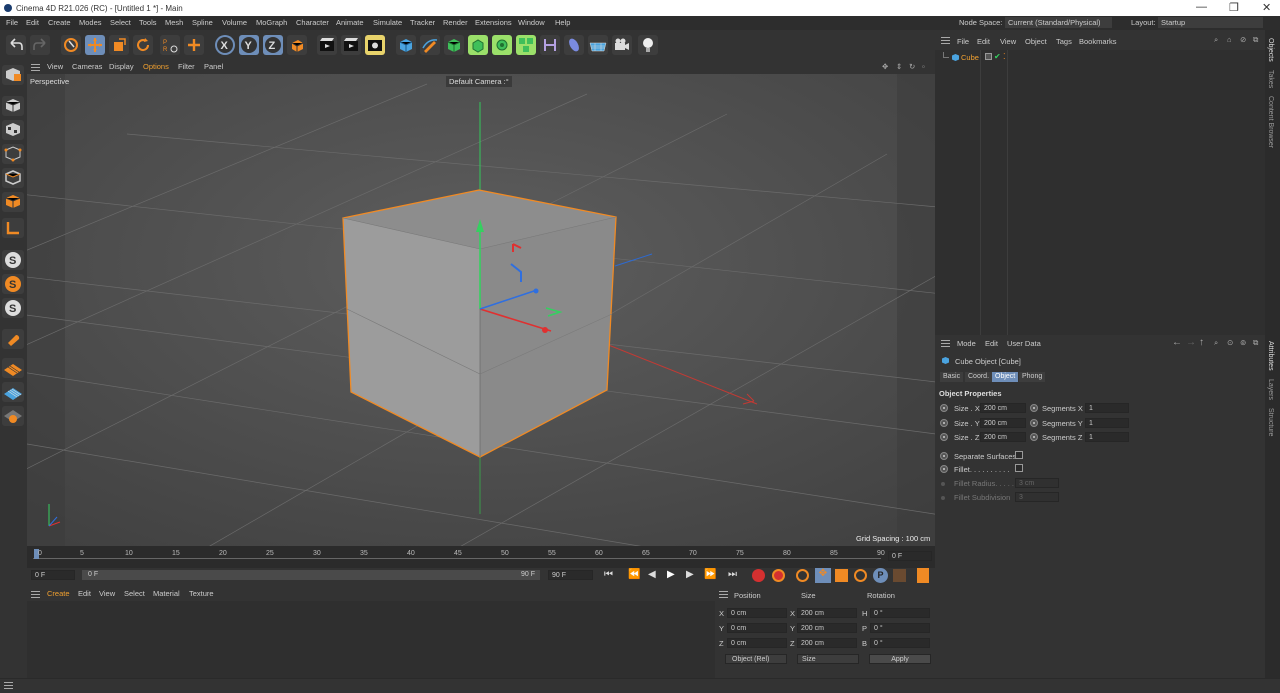 The image size is (1280, 693). Describe the element at coordinates (732, 574) in the screenshot. I see `go-to-end-icon: ⏭` at that location.